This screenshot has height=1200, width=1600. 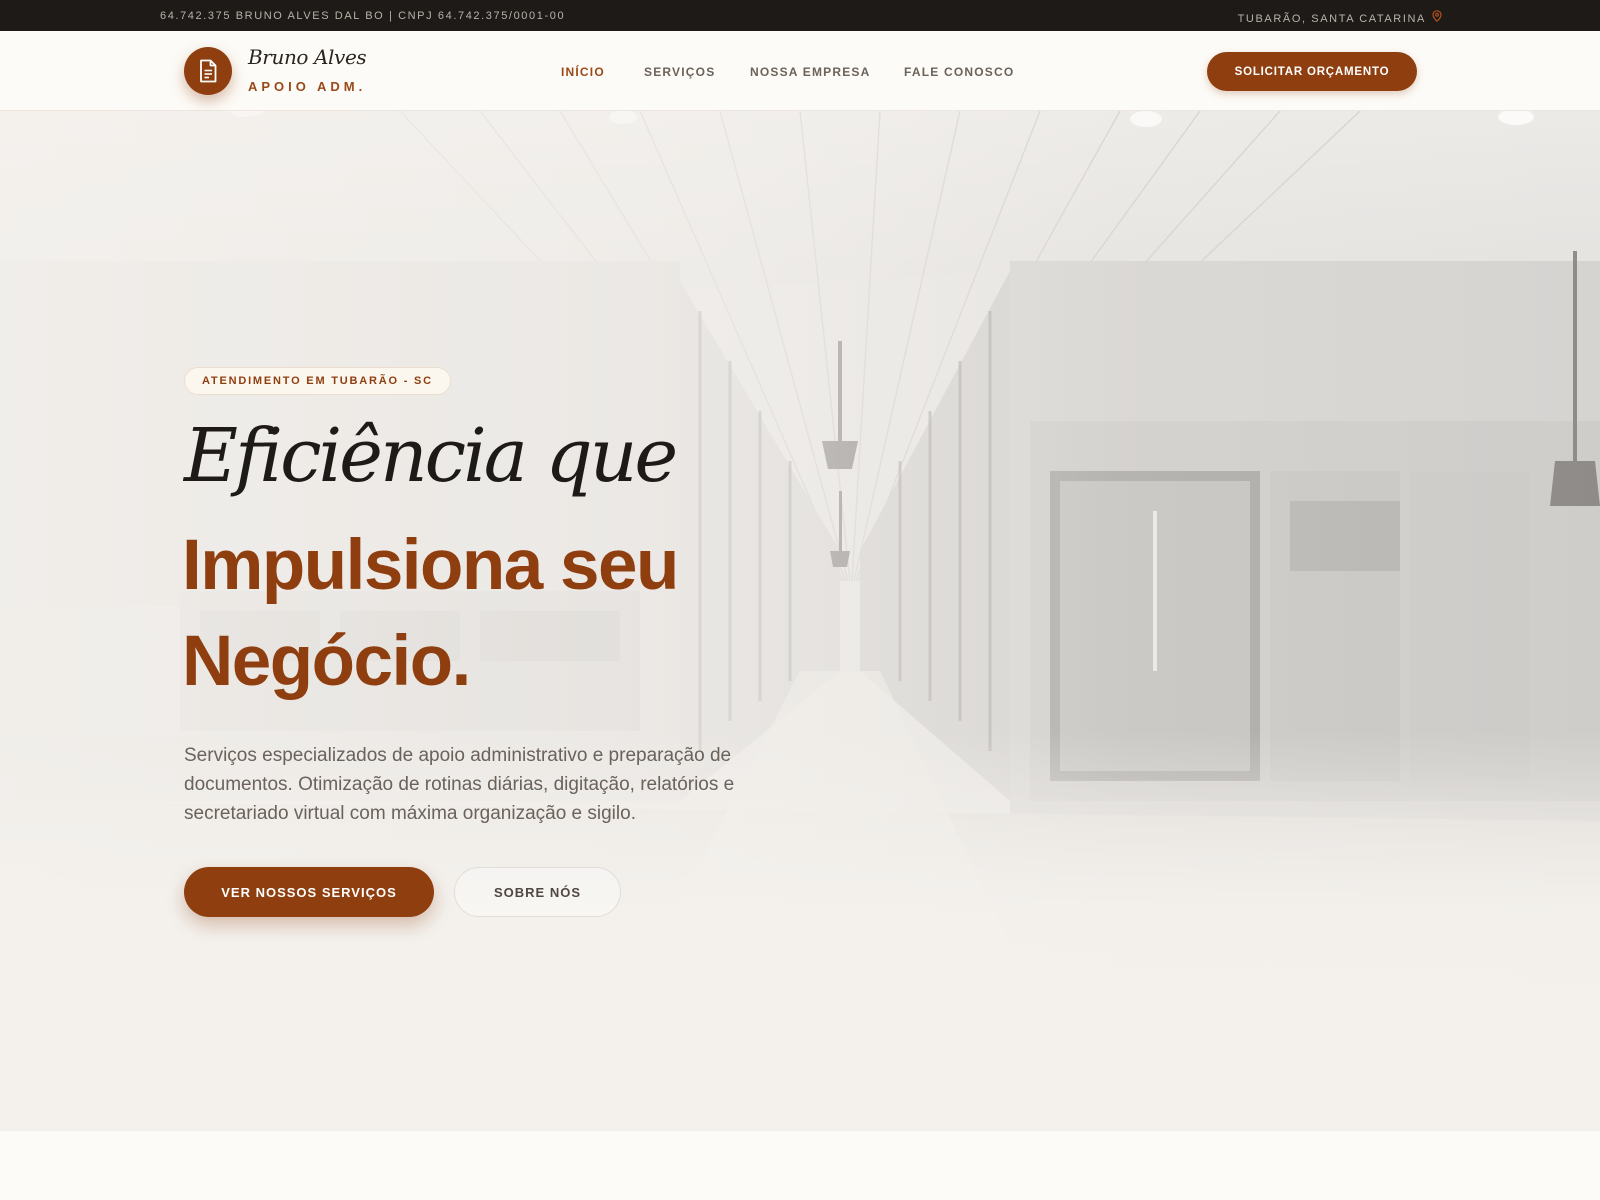 What do you see at coordinates (679, 72) in the screenshot?
I see `nav-item-servicos: SERVIÇOS` at bounding box center [679, 72].